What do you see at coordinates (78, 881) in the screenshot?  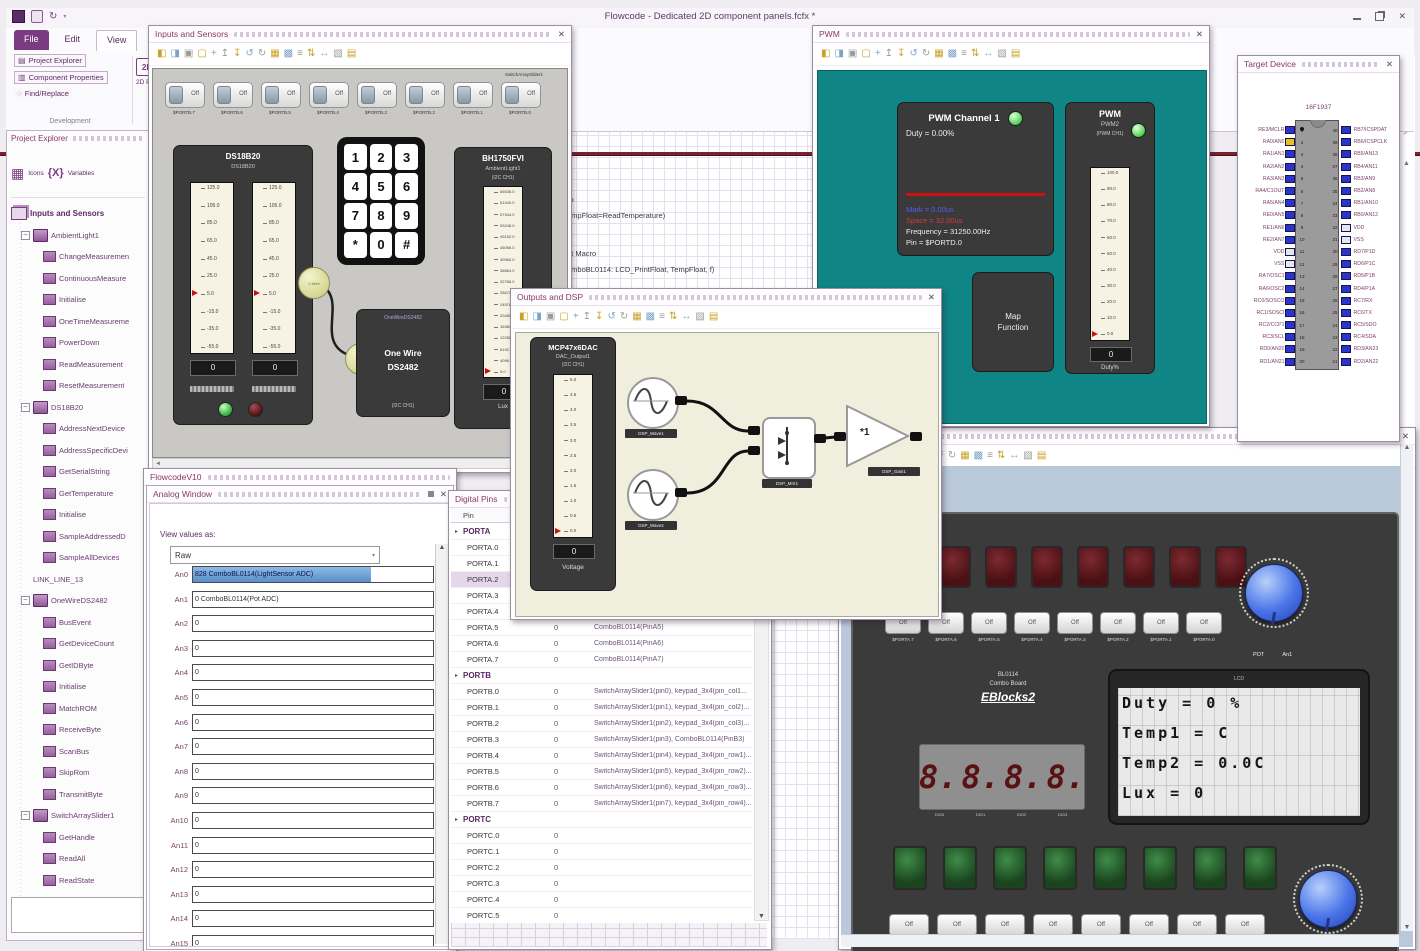 I see `tree-item: ReadState` at bounding box center [78, 881].